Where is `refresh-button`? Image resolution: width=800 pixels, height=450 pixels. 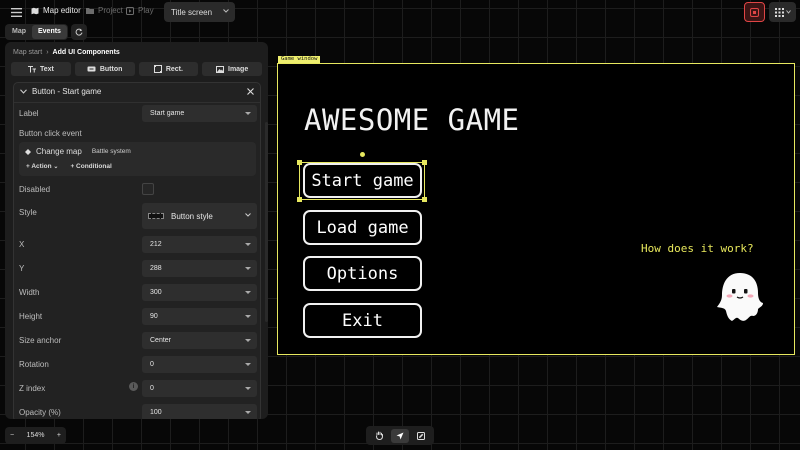
refresh-button is located at coordinates (78, 32).